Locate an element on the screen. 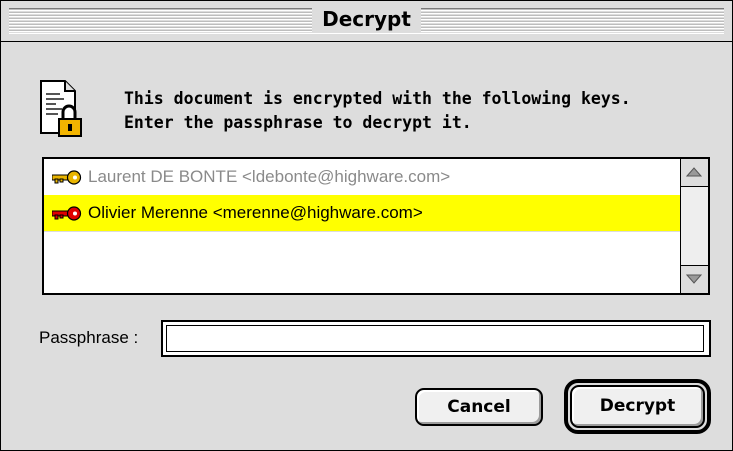 The image size is (733, 451). list-item: Laurent DE BONTE <ldebonte@highware.com> is located at coordinates (363, 177).